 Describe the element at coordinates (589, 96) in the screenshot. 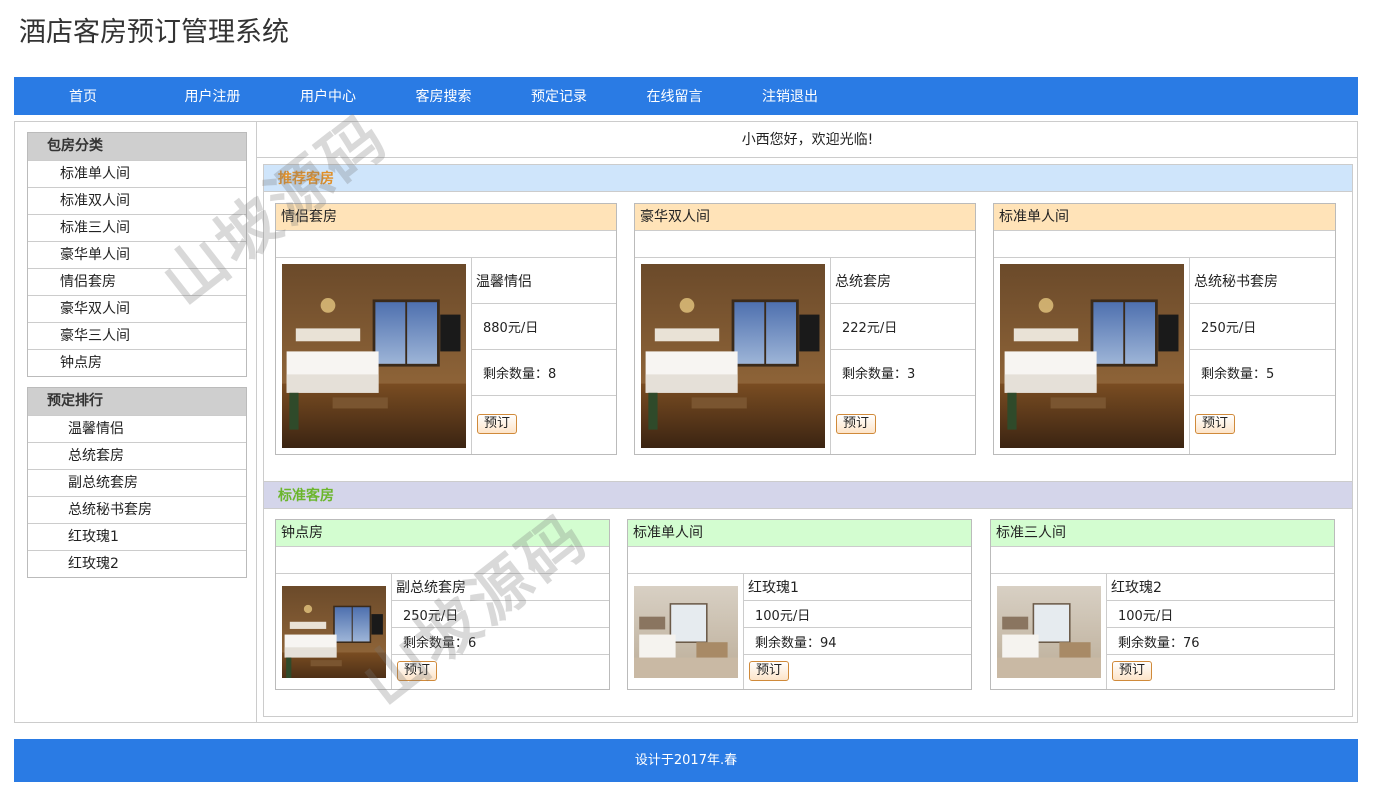

I see `nav-booking-records: 预定记录` at that location.